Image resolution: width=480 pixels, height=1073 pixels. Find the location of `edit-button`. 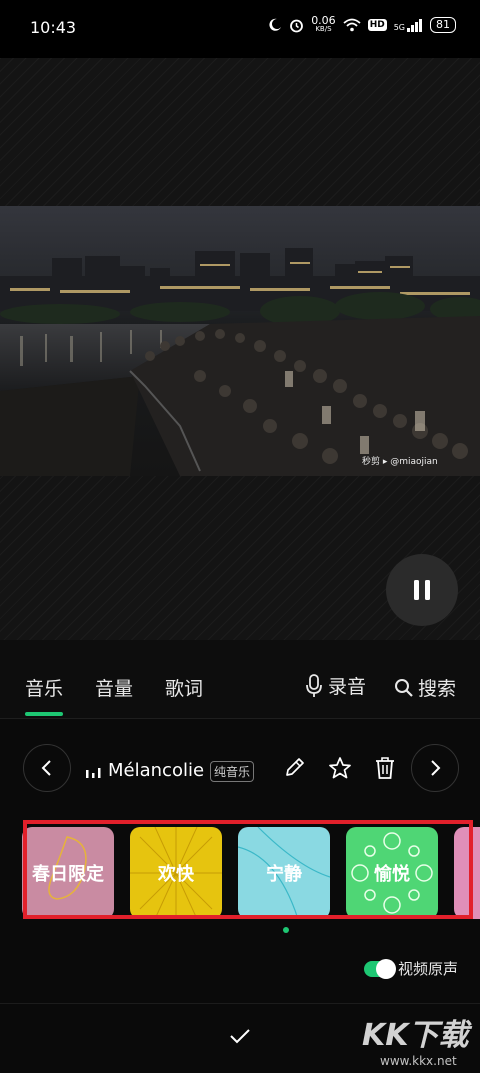

edit-button is located at coordinates (295, 769).